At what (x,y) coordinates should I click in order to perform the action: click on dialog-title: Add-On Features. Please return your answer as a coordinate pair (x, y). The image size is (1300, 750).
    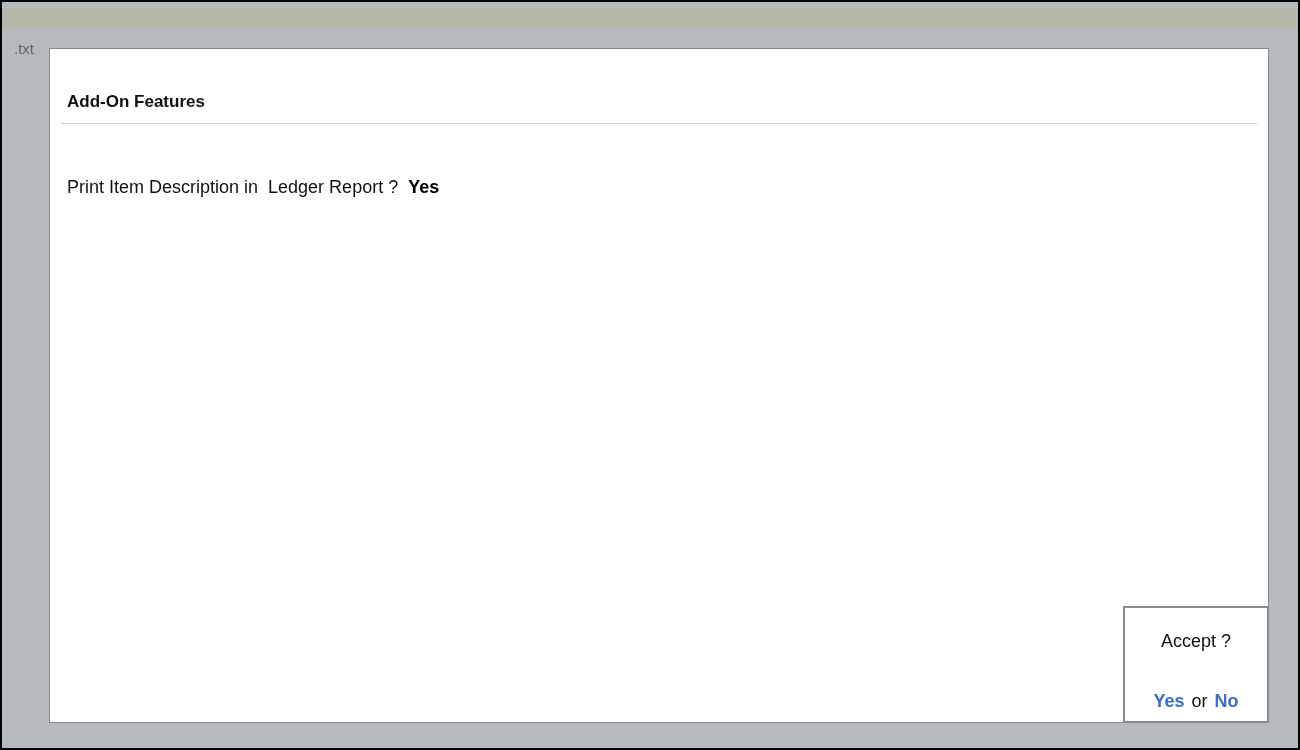
    Looking at the image, I should click on (136, 101).